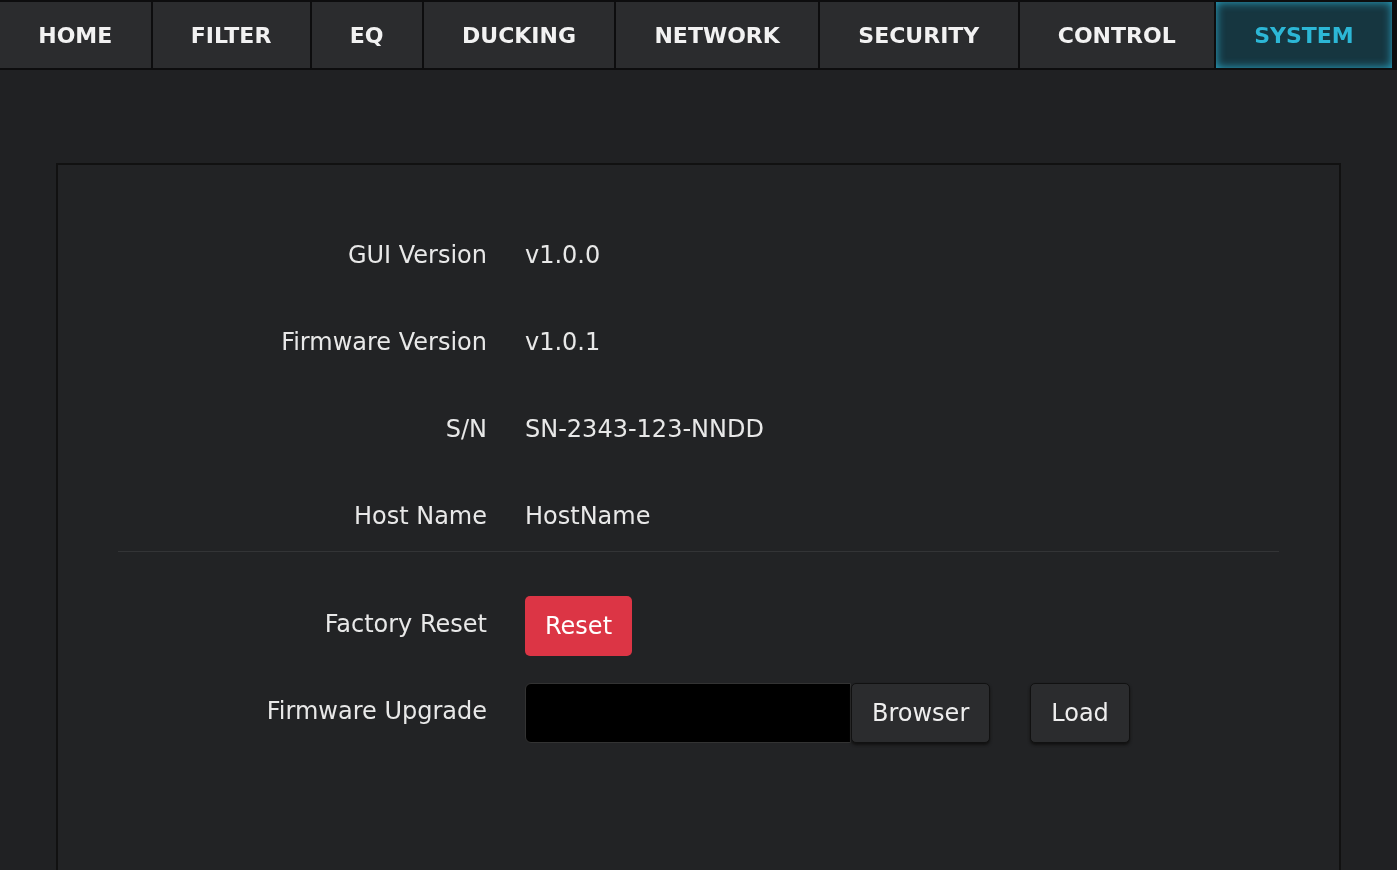 Image resolution: width=1397 pixels, height=870 pixels. I want to click on tab: SYSTEM, so click(1303, 34).